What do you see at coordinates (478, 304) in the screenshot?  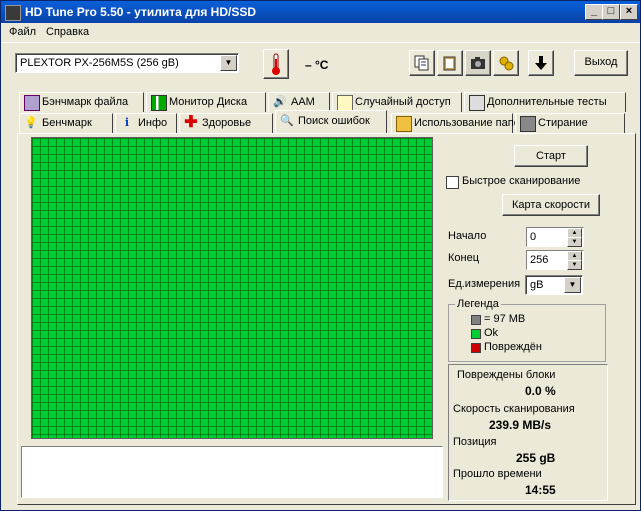 I see `legend-title: Легенда` at bounding box center [478, 304].